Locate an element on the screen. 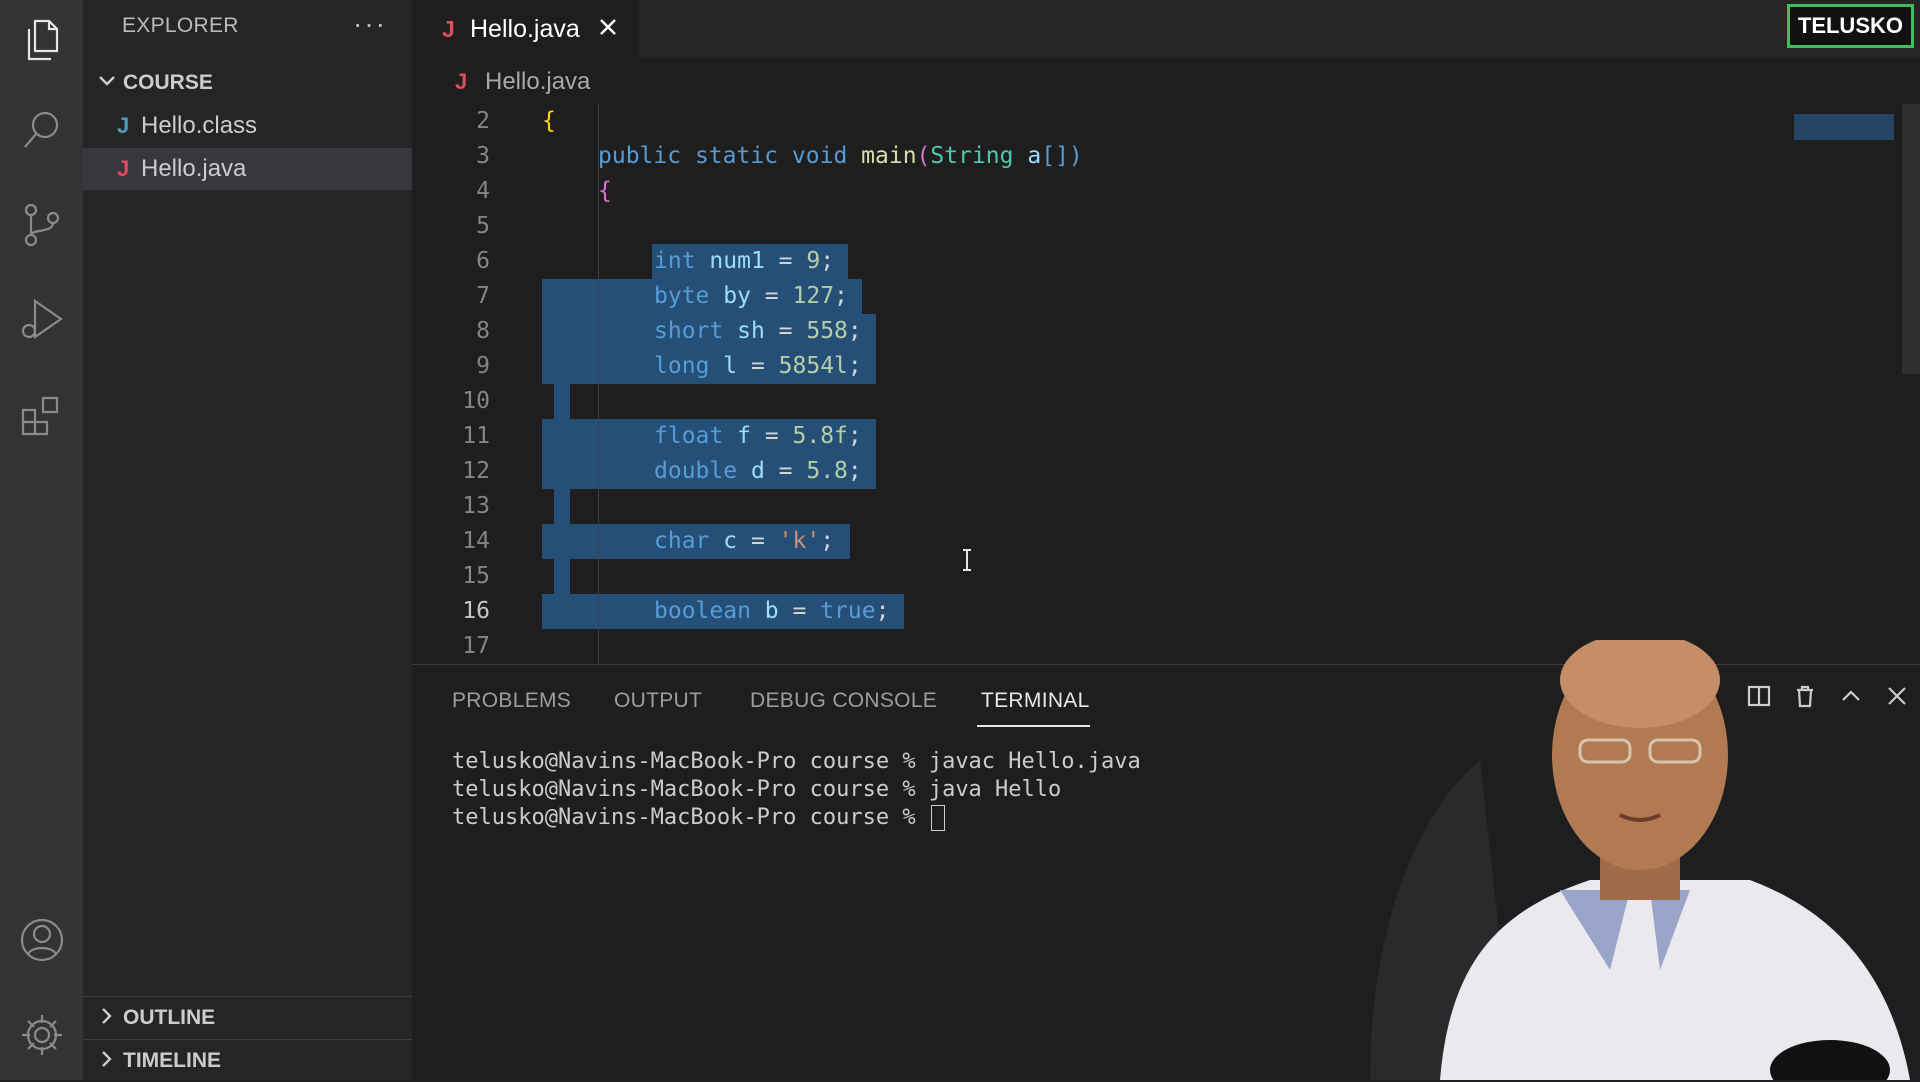 This screenshot has height=1082, width=1920. code-line: 11 float f = 5.8f; is located at coordinates (1166, 436).